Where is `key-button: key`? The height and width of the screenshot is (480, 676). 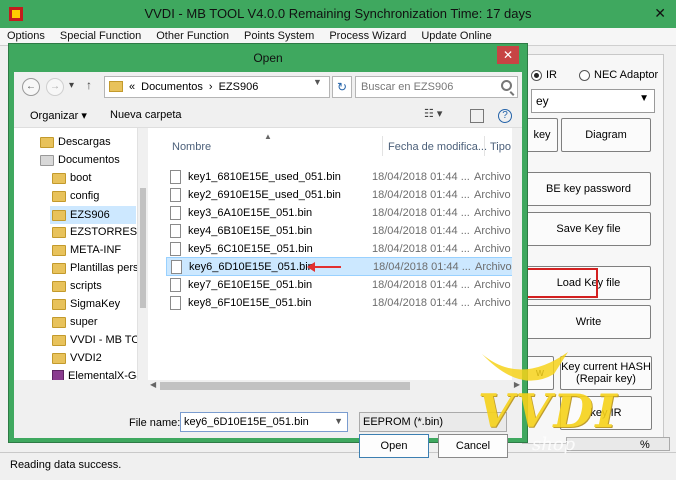
key-button: key is located at coordinates (542, 135).